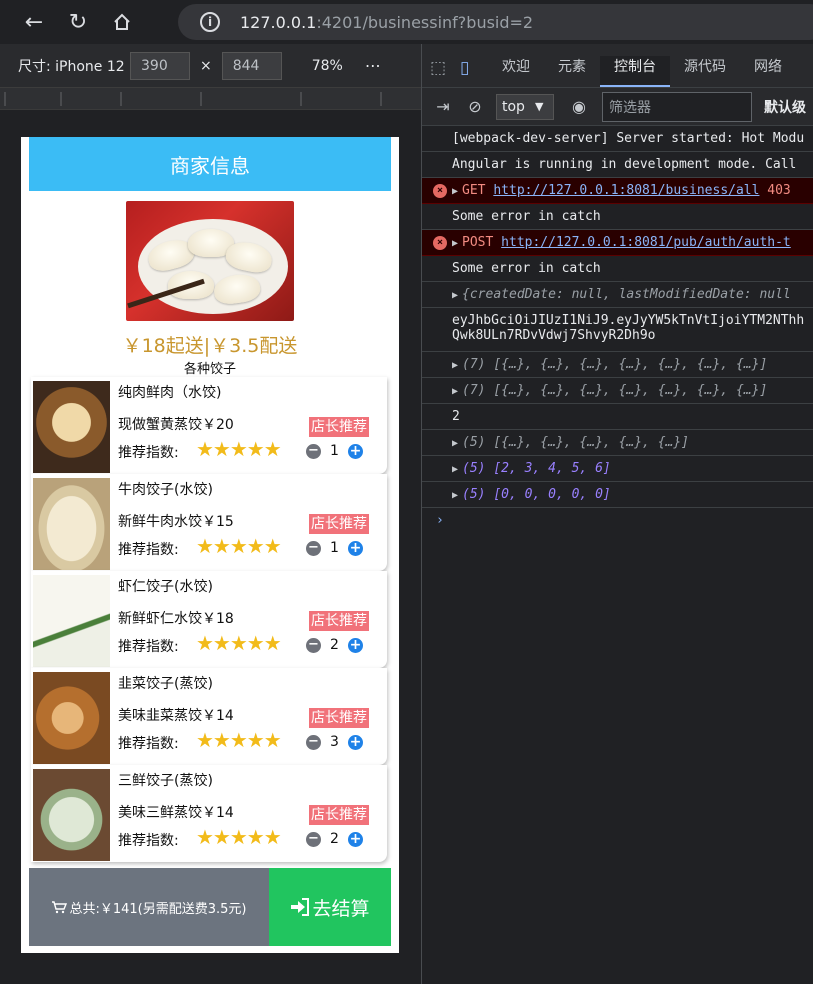  I want to click on quantity-value: 2, so click(334, 645).